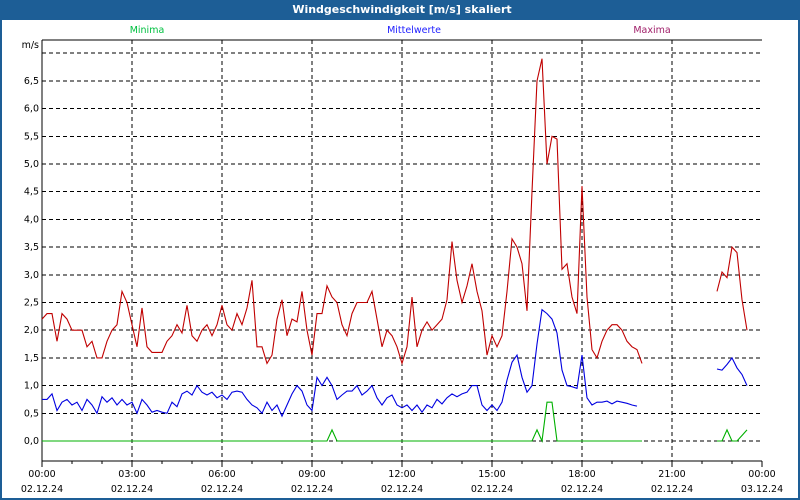 This screenshot has height=500, width=800. Describe the element at coordinates (762, 489) in the screenshot. I see `x-tick-date: 03.12.24` at that location.